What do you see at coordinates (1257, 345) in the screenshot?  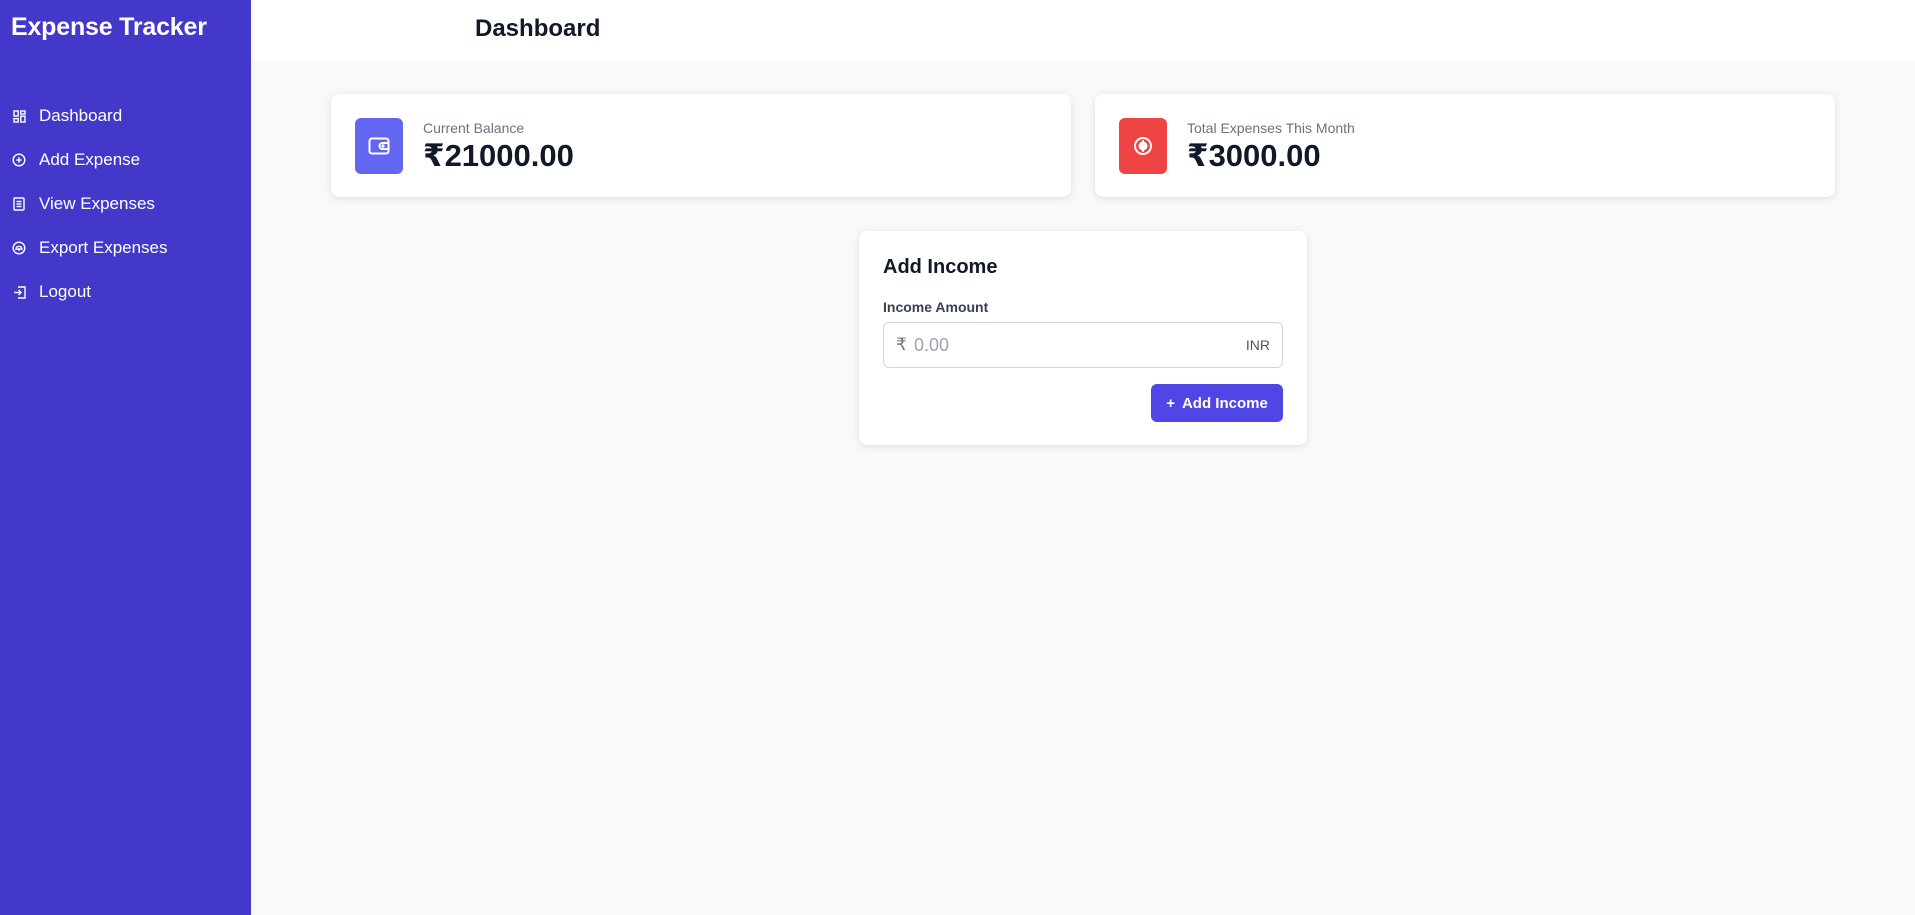 I see `currency-code: INR` at bounding box center [1257, 345].